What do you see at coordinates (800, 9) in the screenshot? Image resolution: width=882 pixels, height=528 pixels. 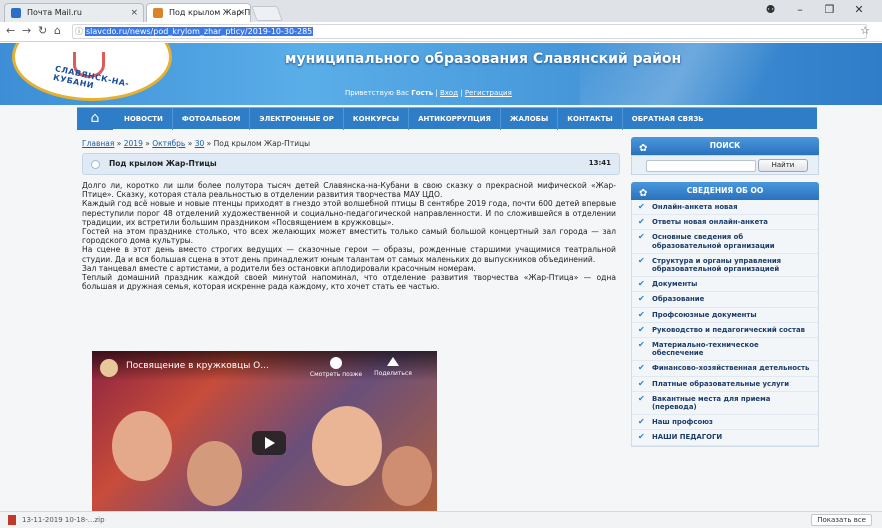 I see `minimize-icon: –` at bounding box center [800, 9].